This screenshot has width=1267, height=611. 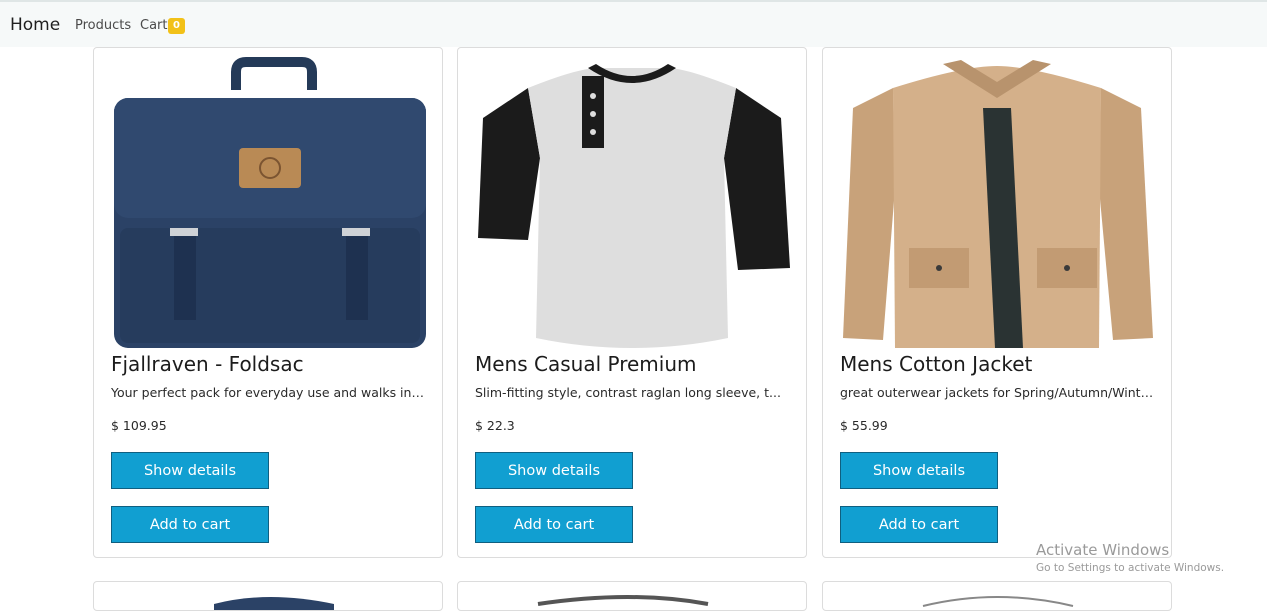 What do you see at coordinates (103, 25) in the screenshot?
I see `nav-products-link: Products` at bounding box center [103, 25].